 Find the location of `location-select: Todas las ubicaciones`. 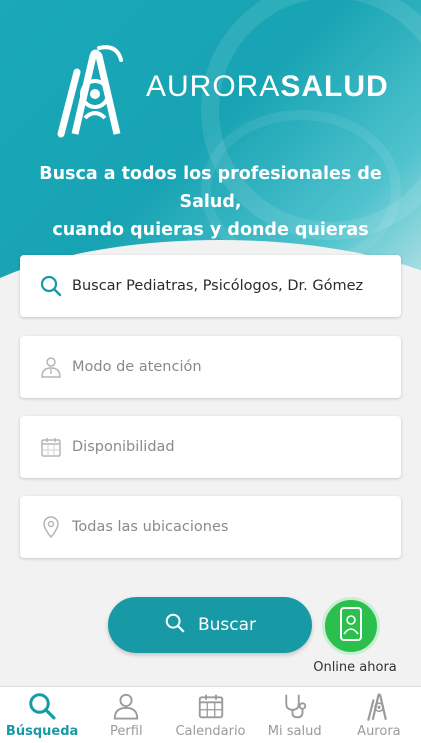

location-select: Todas las ubicaciones is located at coordinates (210, 527).